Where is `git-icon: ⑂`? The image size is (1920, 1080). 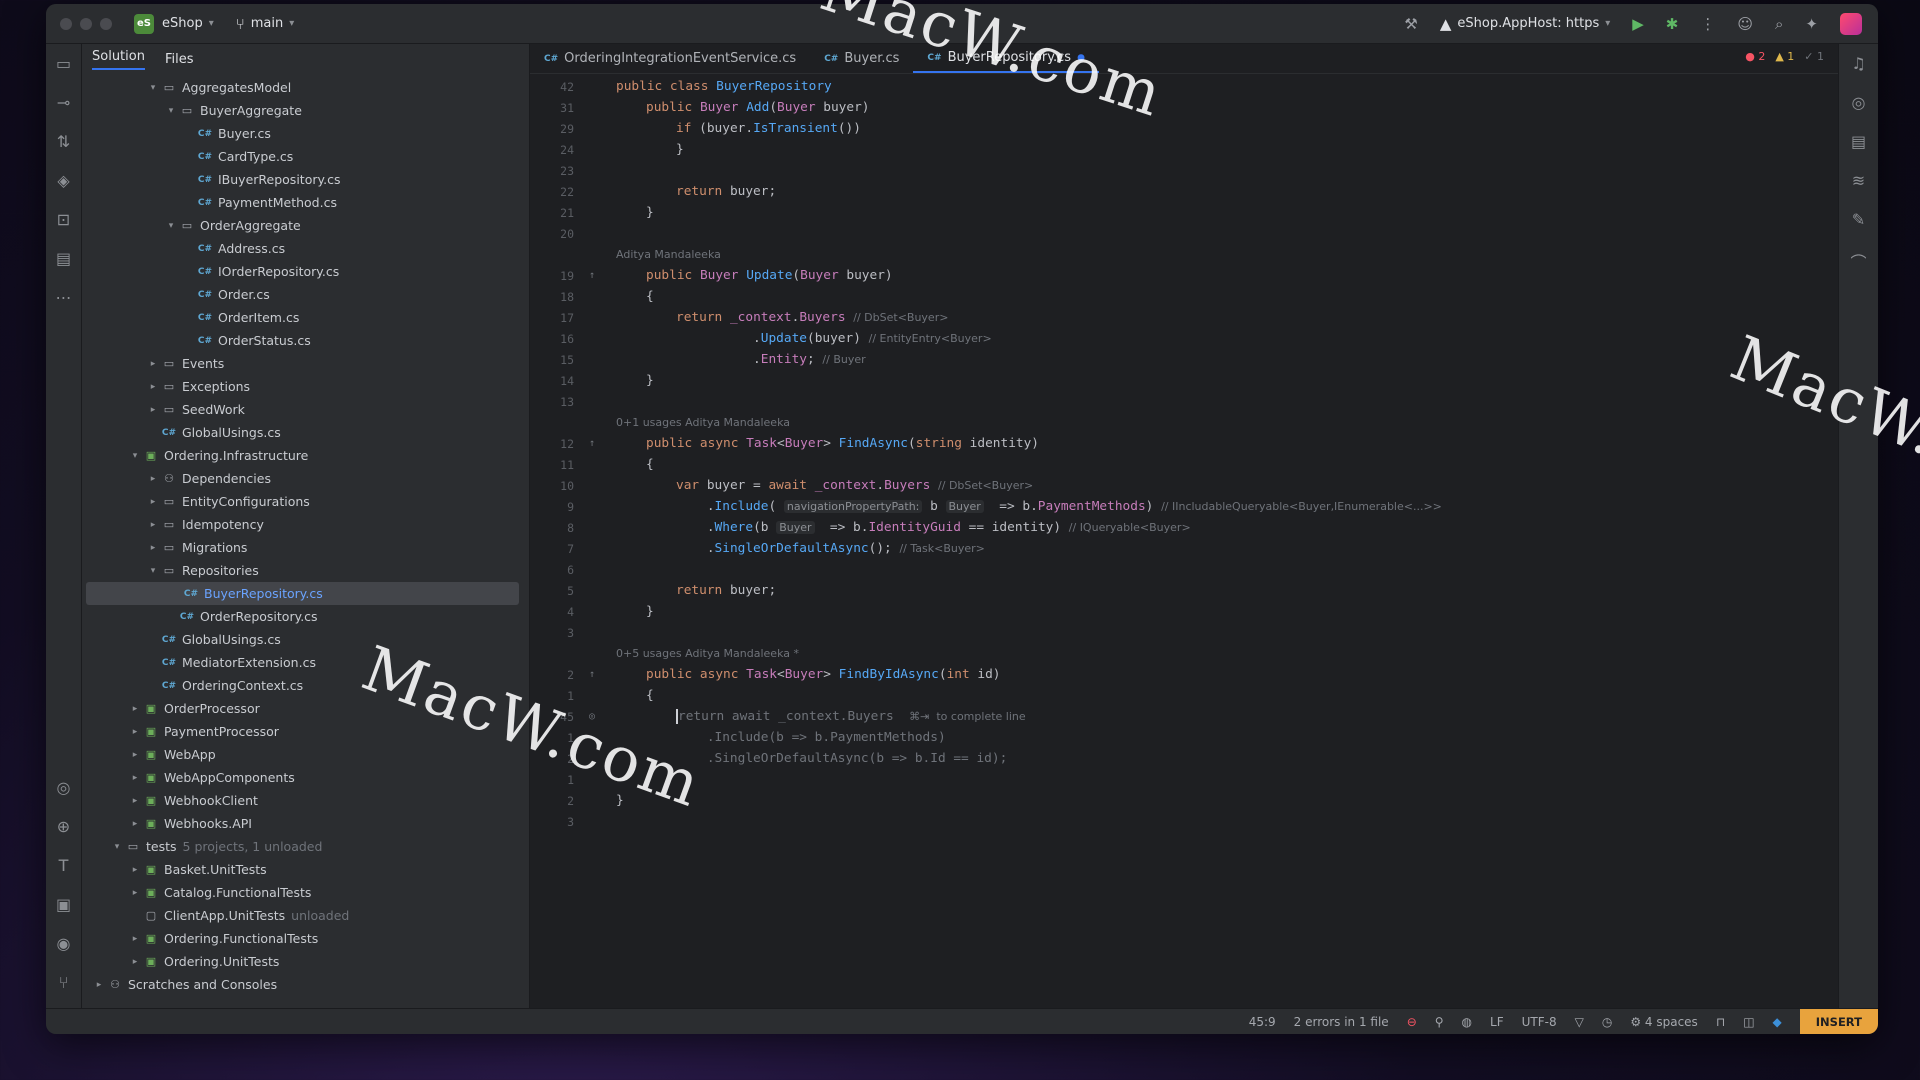 git-icon: ⑂ is located at coordinates (64, 982).